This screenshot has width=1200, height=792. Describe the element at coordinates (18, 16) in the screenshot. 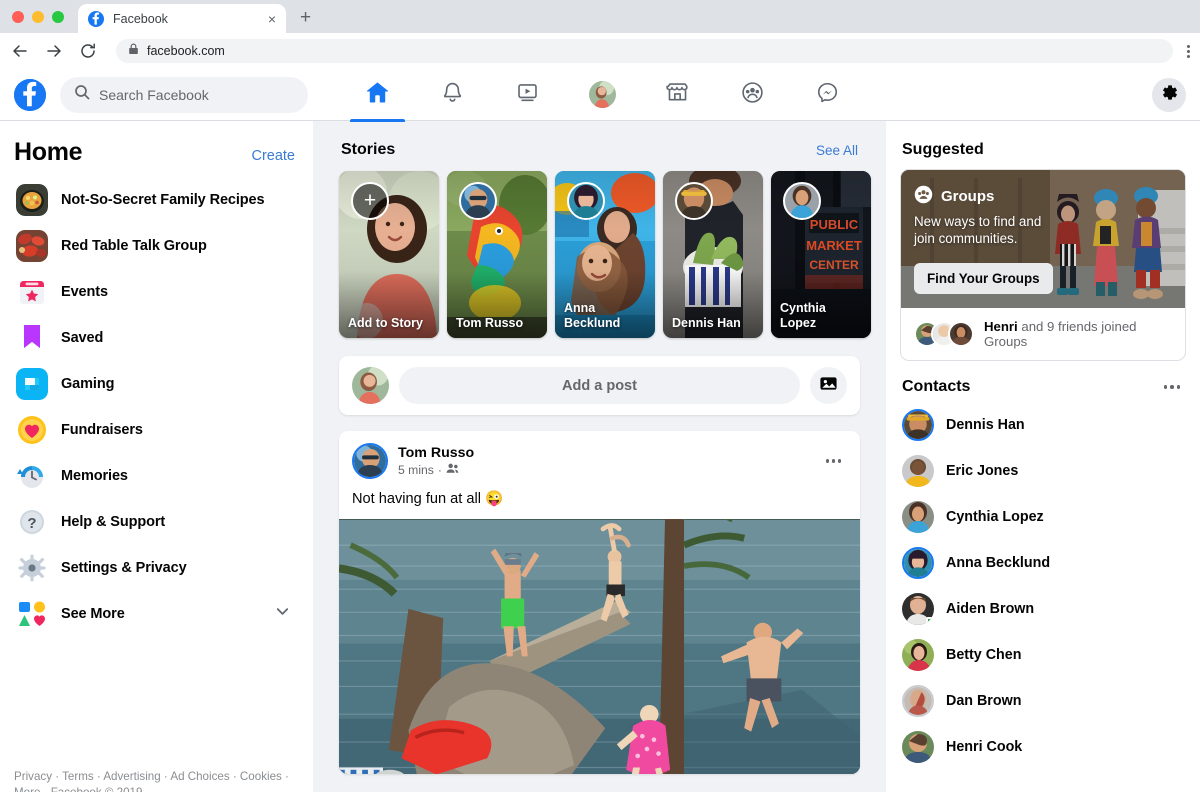

I see `close-window-button` at that location.